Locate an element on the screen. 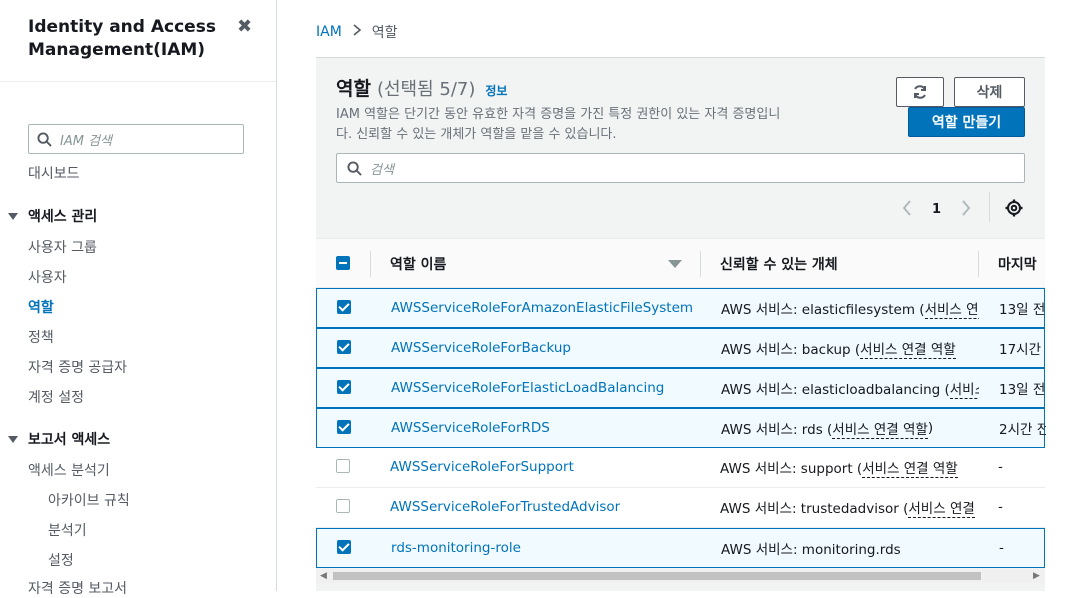 This screenshot has width=1068, height=598. sidebar-section-access-label: 액세스 관리 is located at coordinates (63, 217).